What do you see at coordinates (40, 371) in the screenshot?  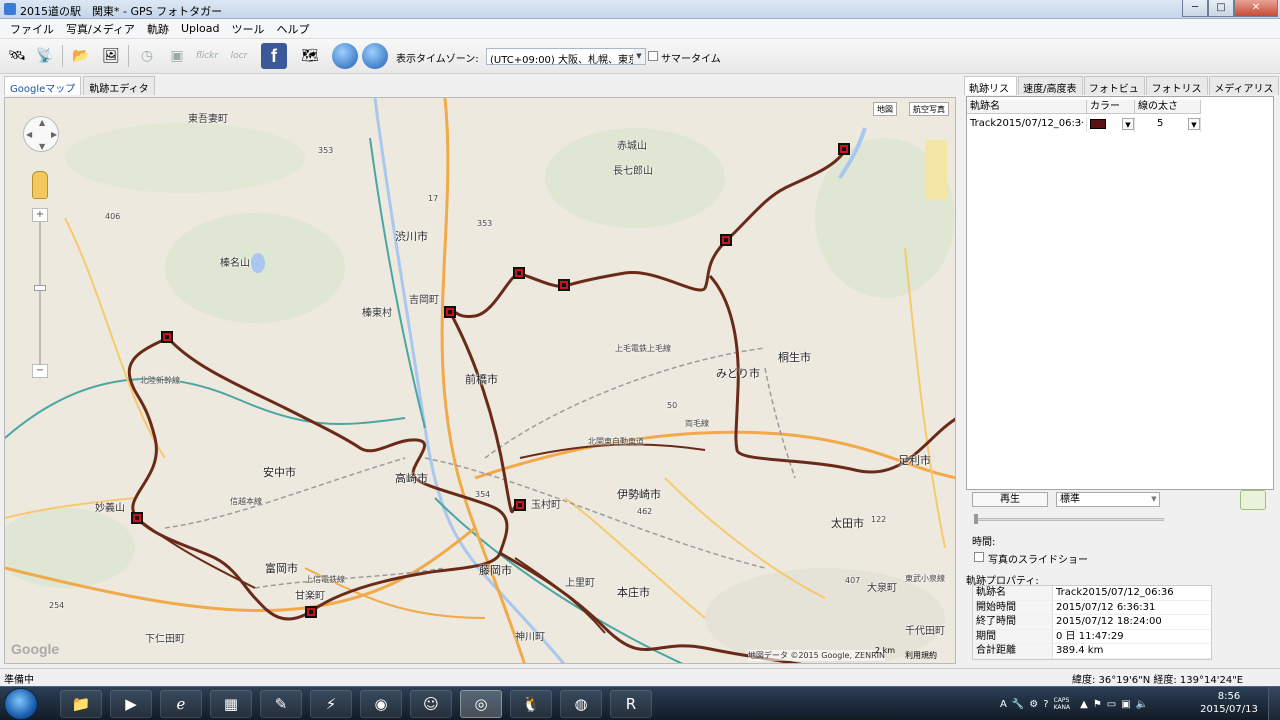 I see `zoom-out-button: −` at bounding box center [40, 371].